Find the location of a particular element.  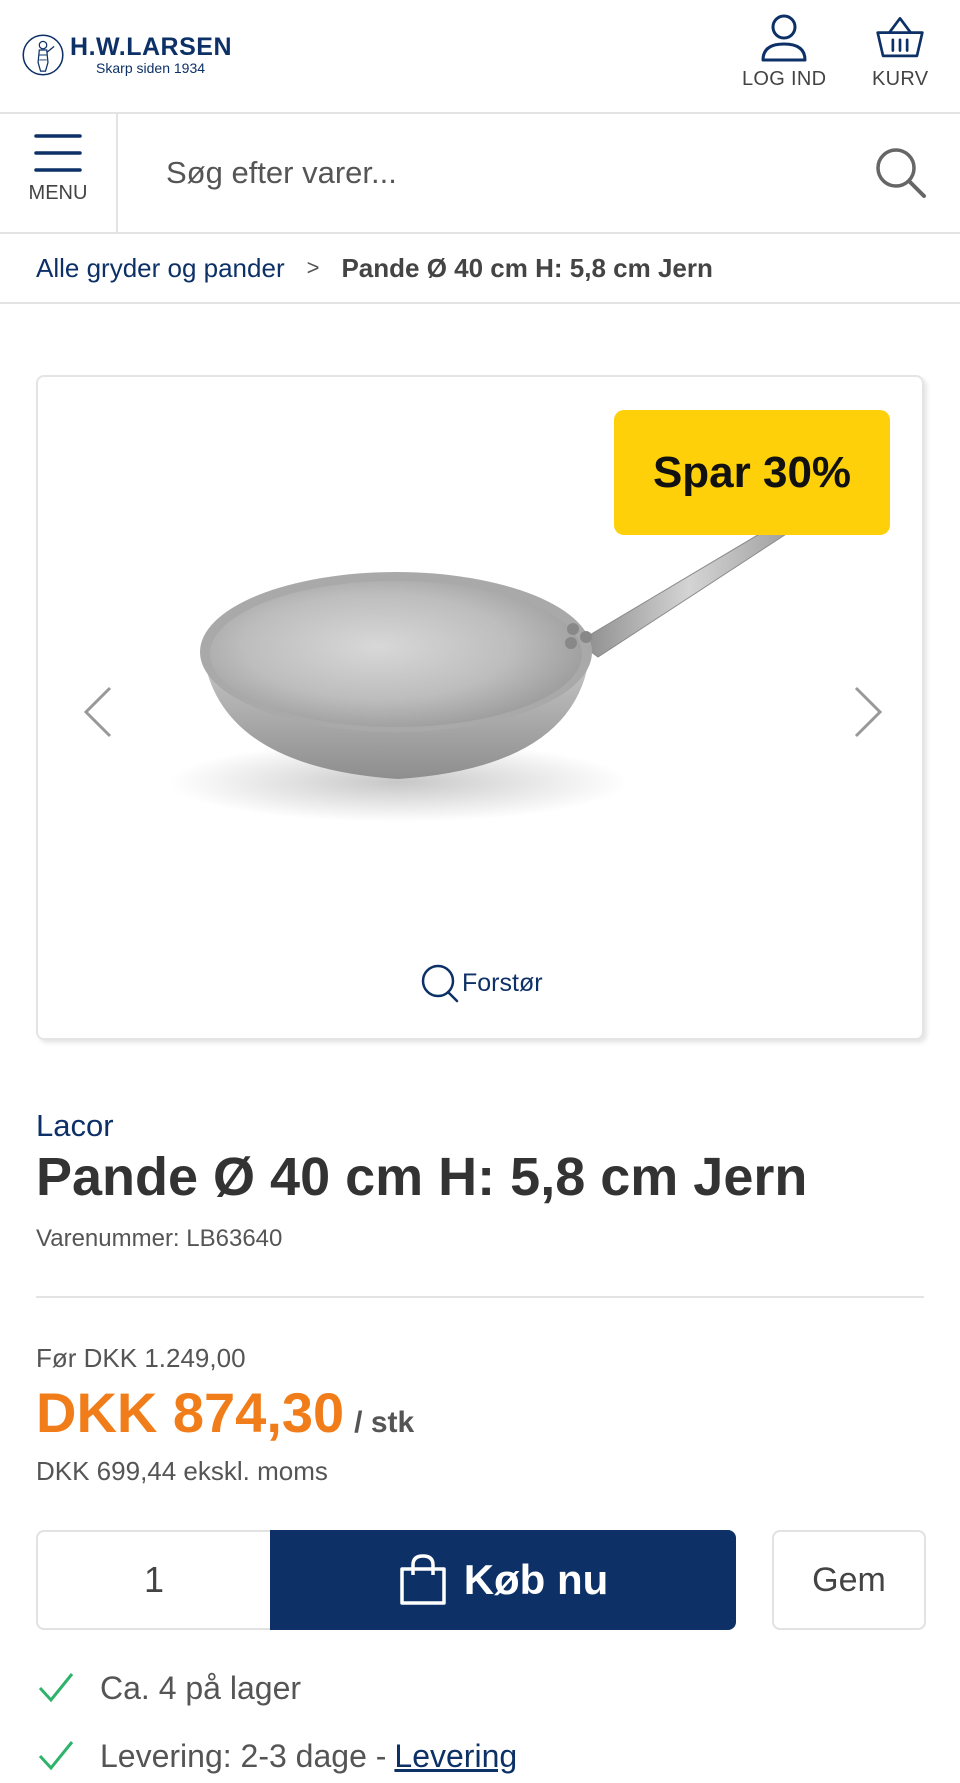

save-button: Gem is located at coordinates (849, 1580).